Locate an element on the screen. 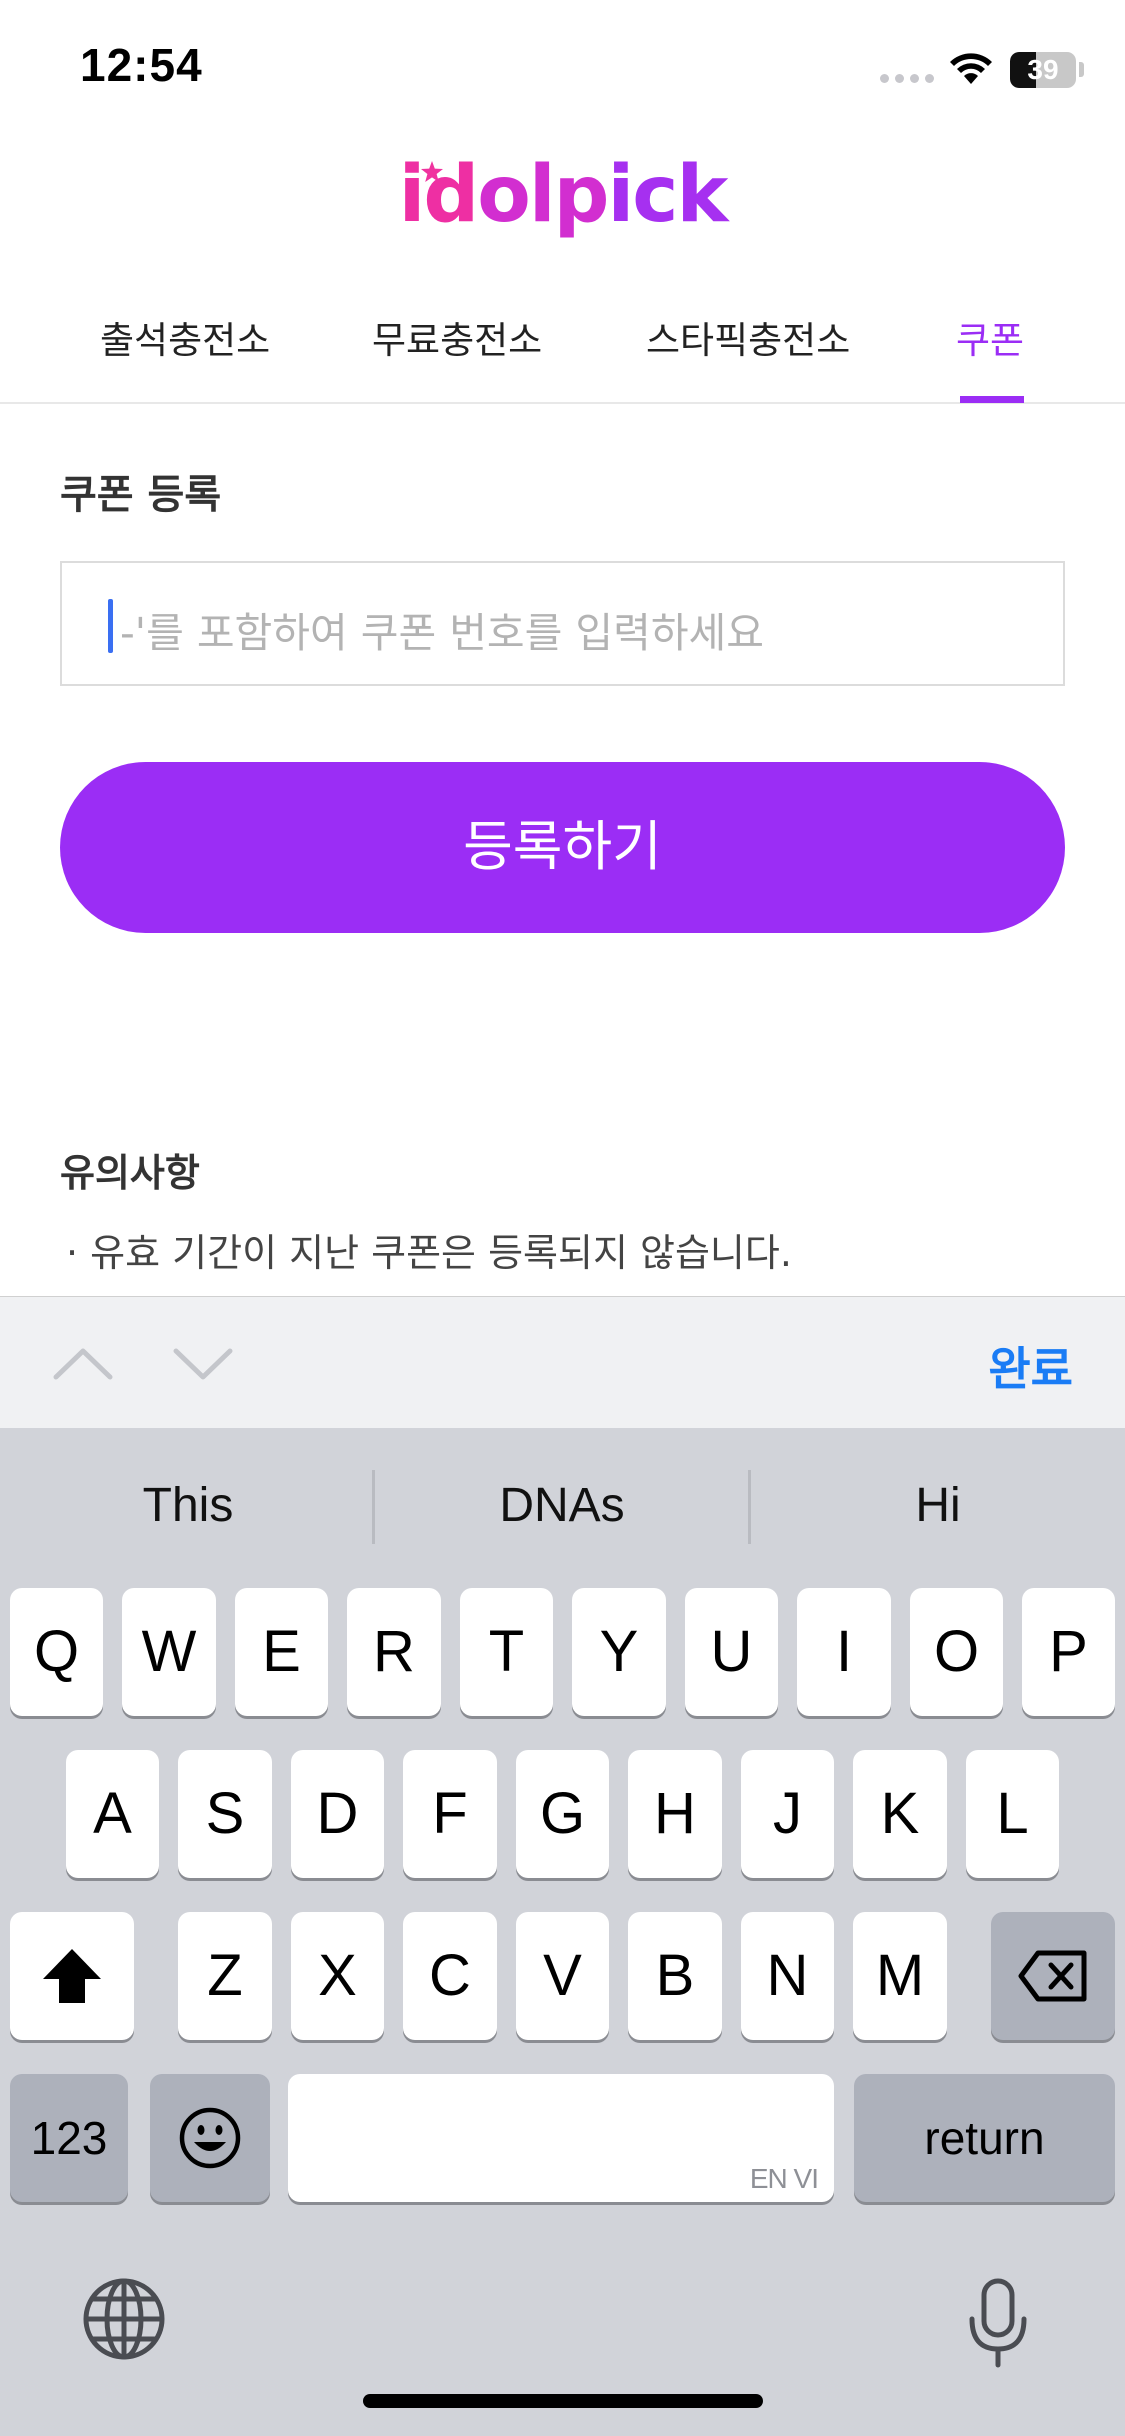 The image size is (1125, 2436). tab-coupon: 쿠폰 is located at coordinates (990, 357).